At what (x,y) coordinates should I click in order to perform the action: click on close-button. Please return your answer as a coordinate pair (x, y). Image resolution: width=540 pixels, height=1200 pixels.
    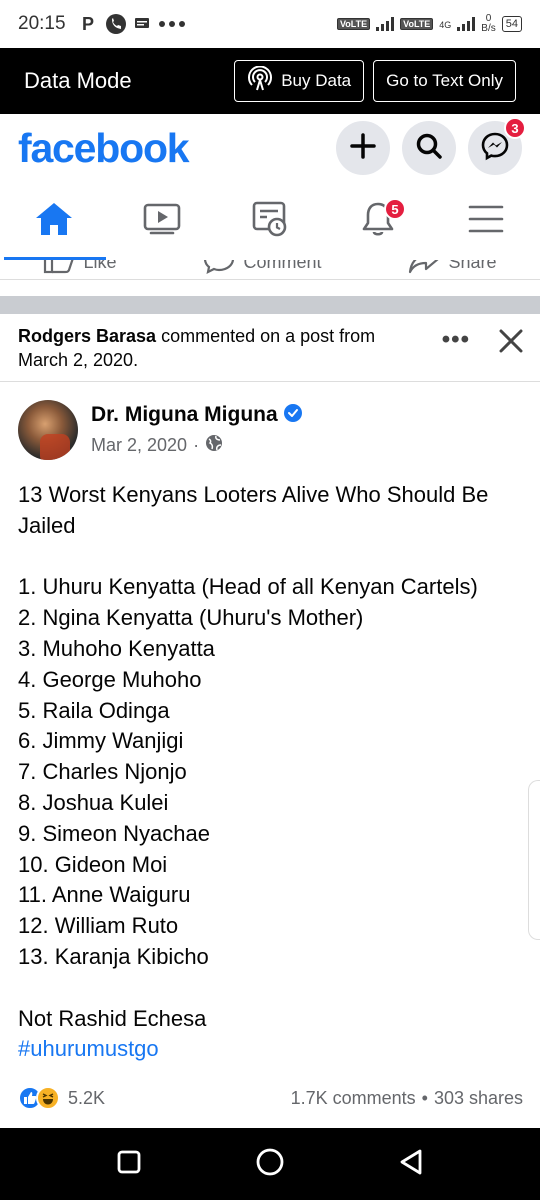
    Looking at the image, I should click on (511, 341).